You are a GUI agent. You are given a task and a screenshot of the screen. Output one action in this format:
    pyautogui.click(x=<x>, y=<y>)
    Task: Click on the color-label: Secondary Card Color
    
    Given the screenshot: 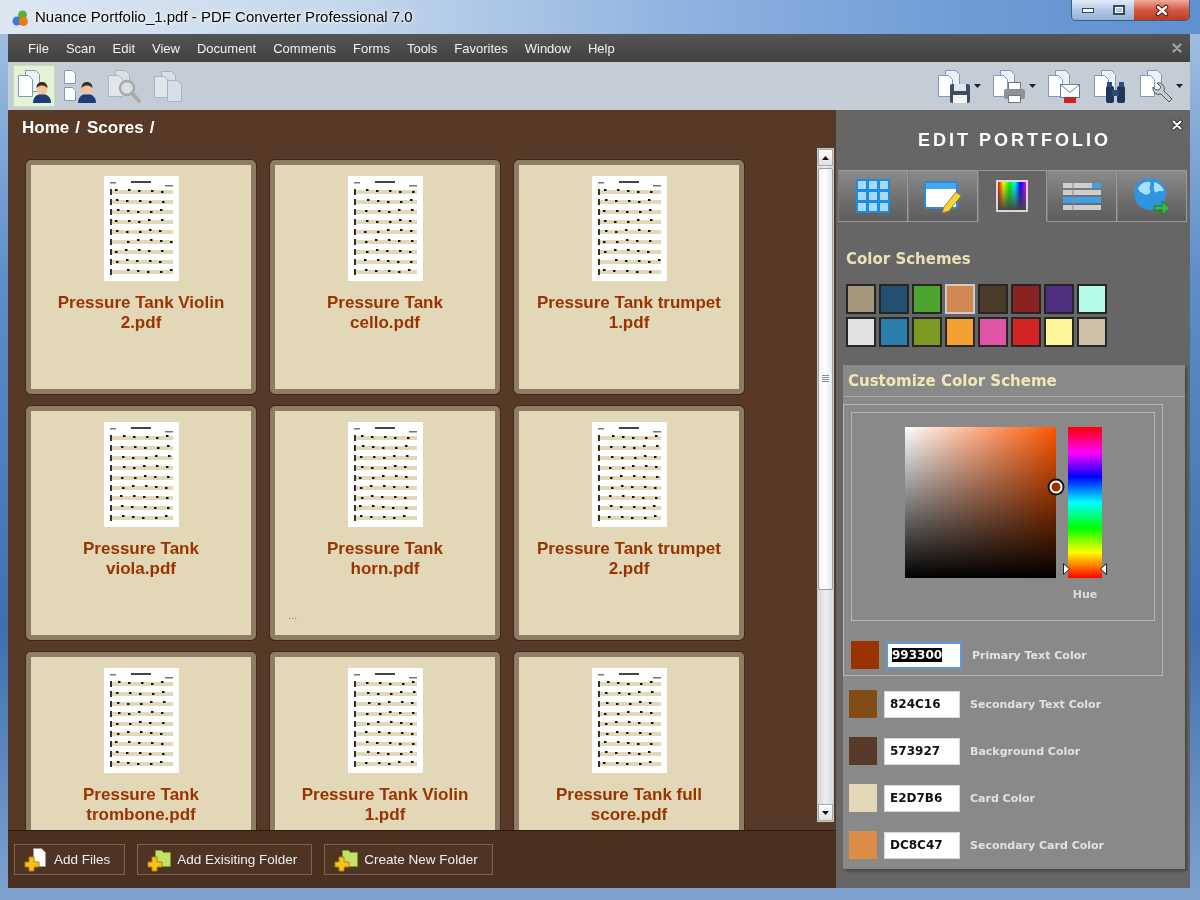 What is the action you would take?
    pyautogui.click(x=1037, y=845)
    